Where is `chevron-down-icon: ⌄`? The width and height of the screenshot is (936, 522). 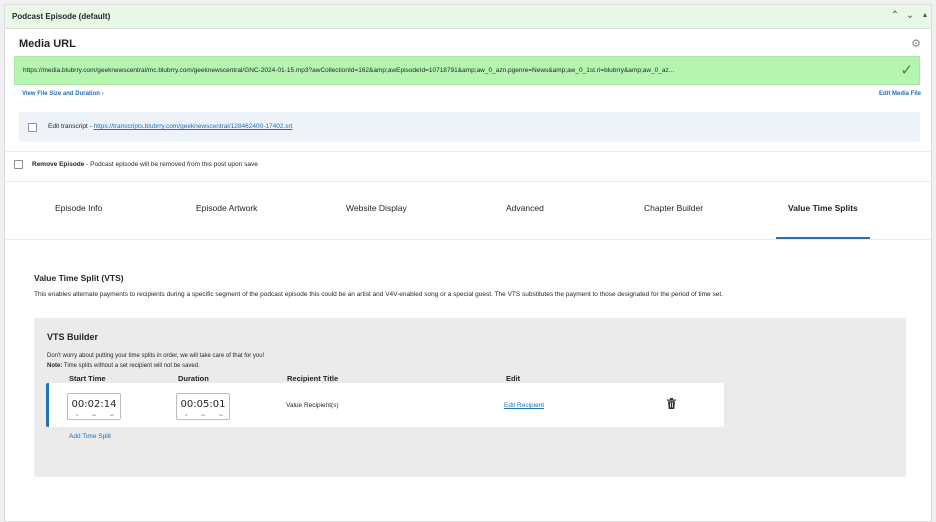 chevron-down-icon: ⌄ is located at coordinates (910, 16).